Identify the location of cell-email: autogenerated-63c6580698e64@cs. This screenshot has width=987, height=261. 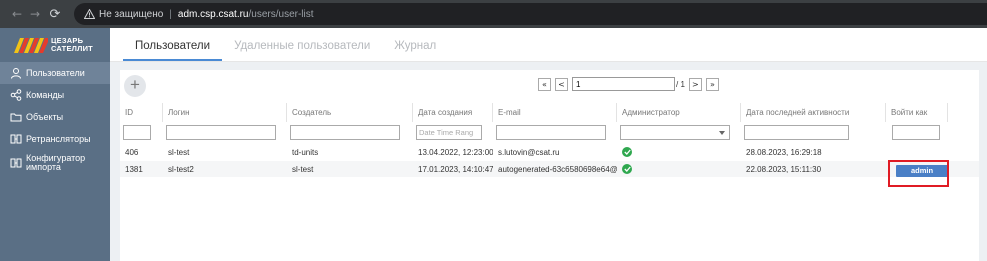
(557, 169).